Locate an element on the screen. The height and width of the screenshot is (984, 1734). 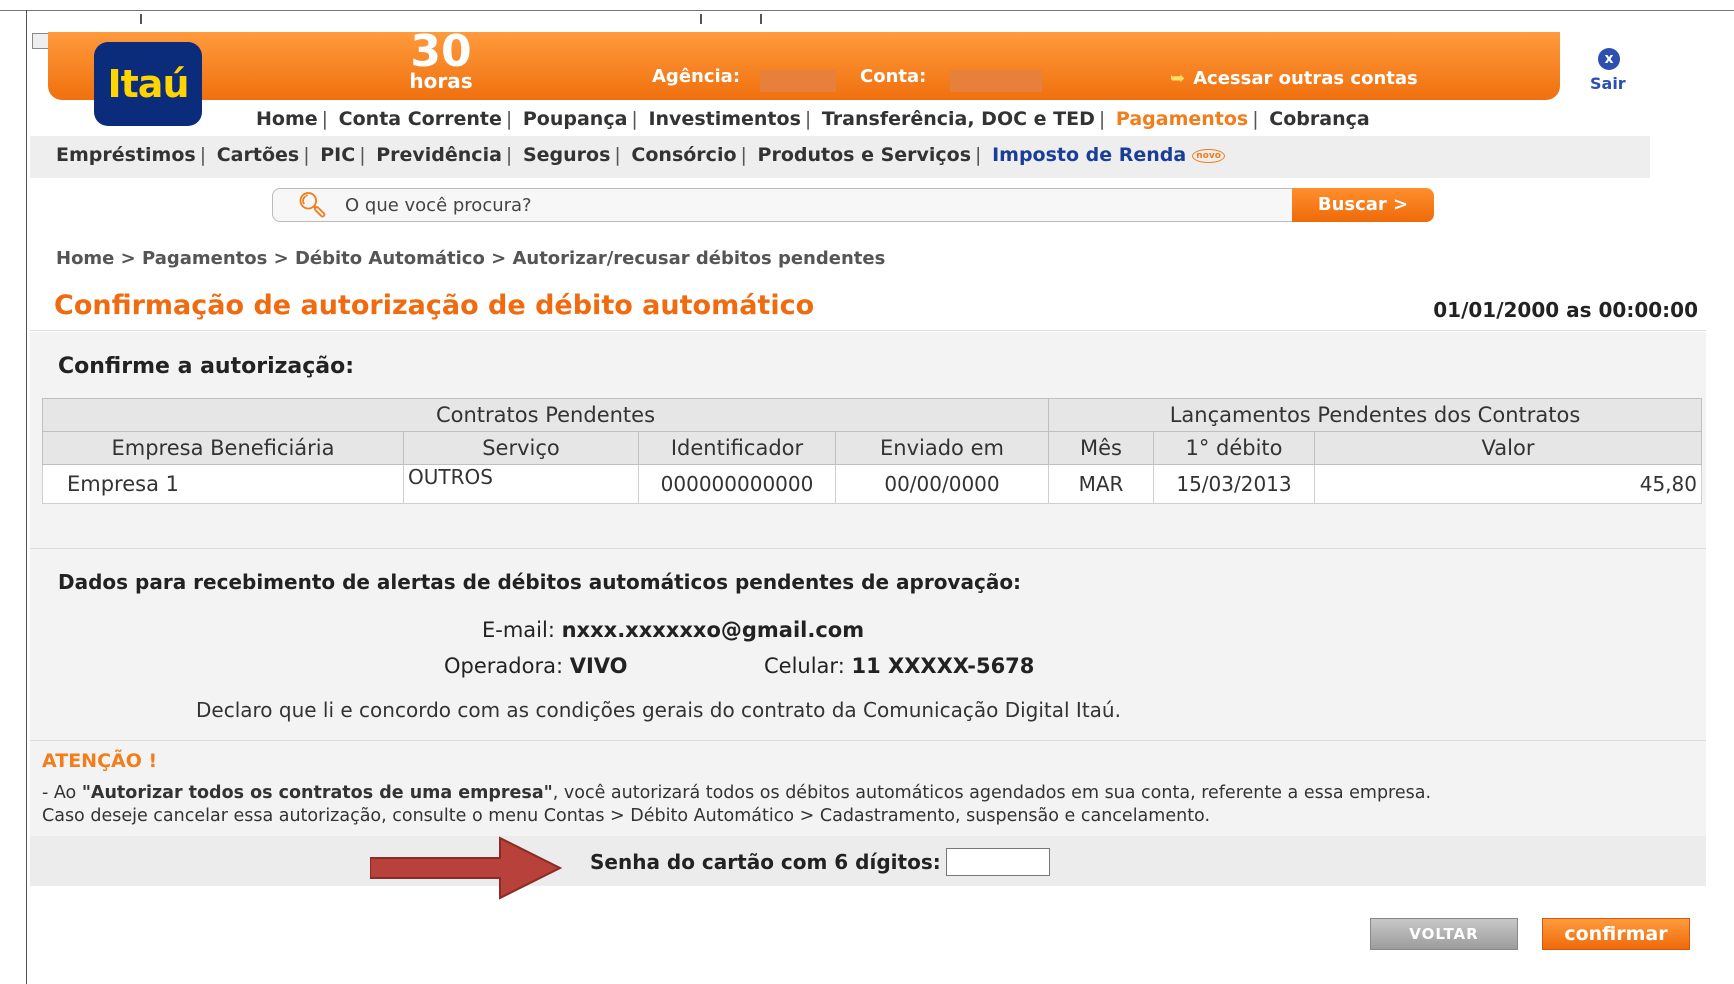
nav-poupanca: Poupança is located at coordinates (575, 119).